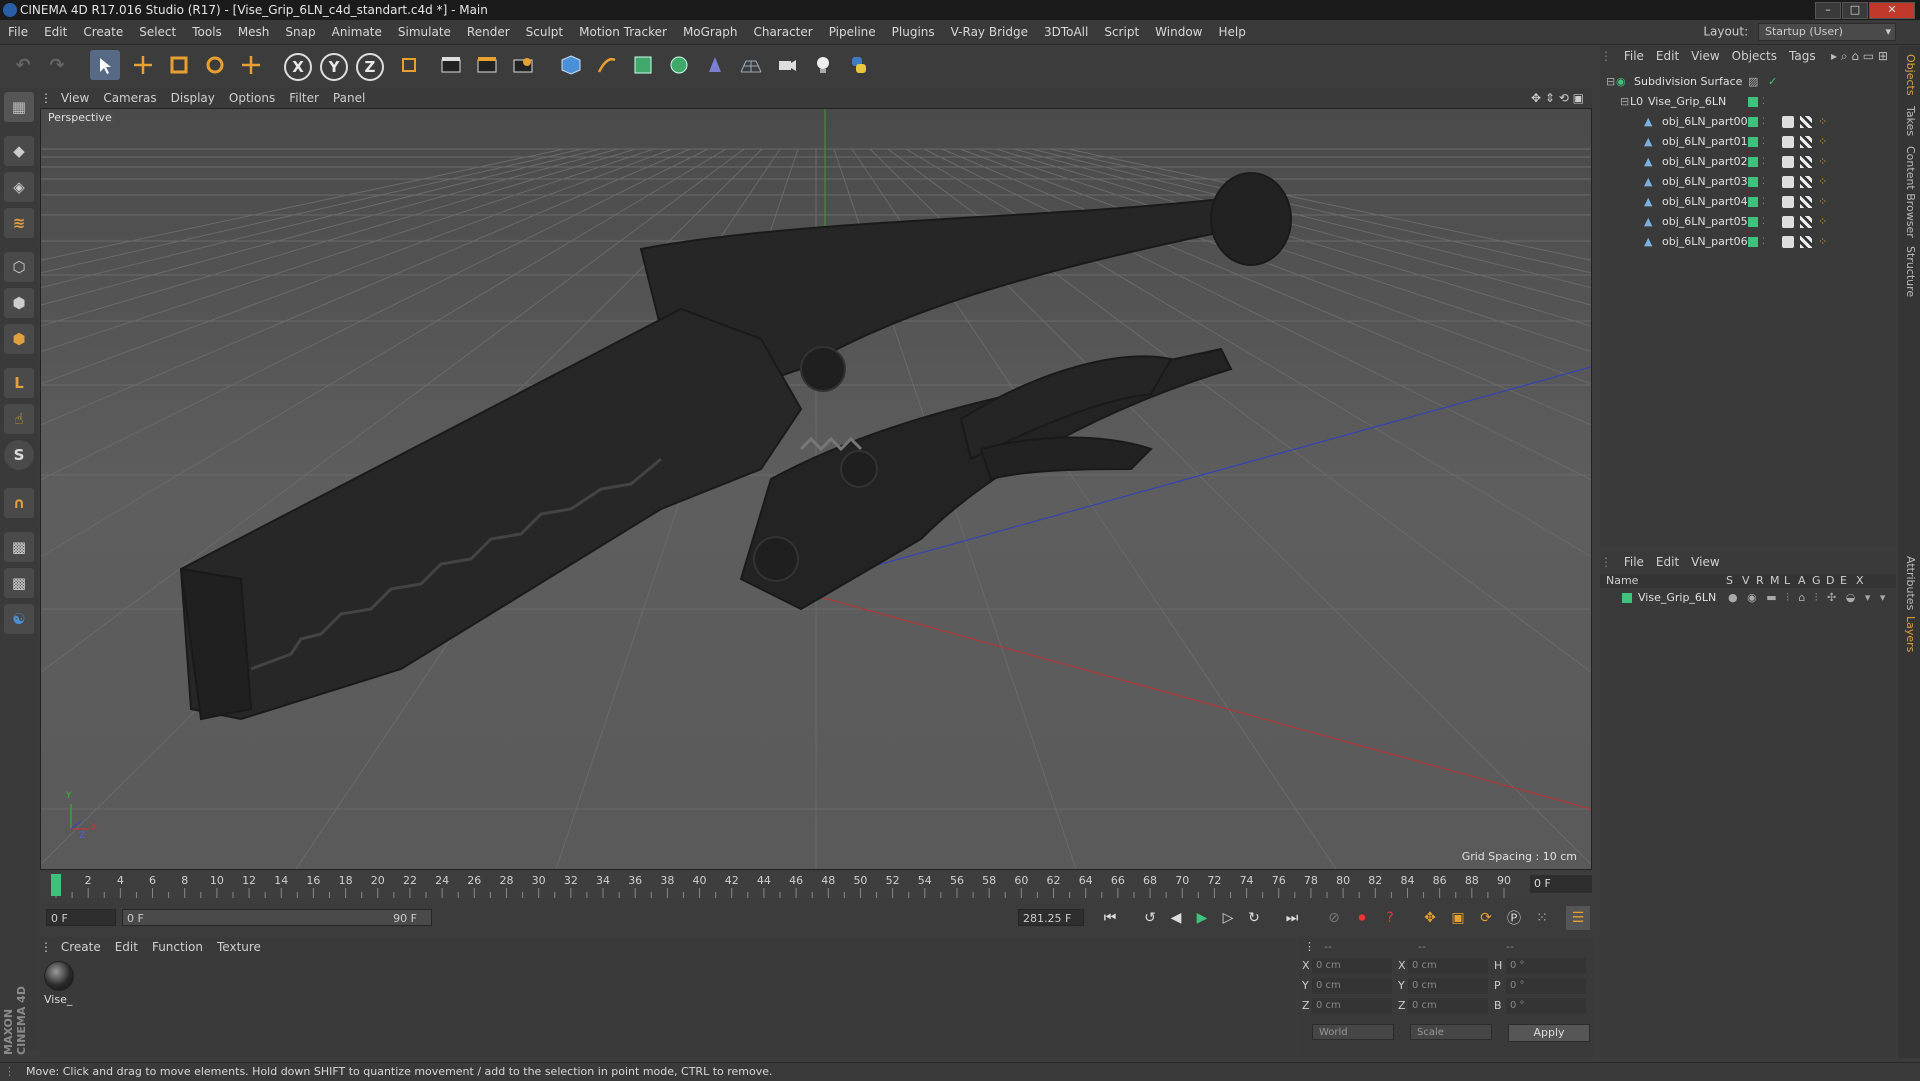 The width and height of the screenshot is (1920, 1081). I want to click on layer-column-d: D, so click(1830, 581).